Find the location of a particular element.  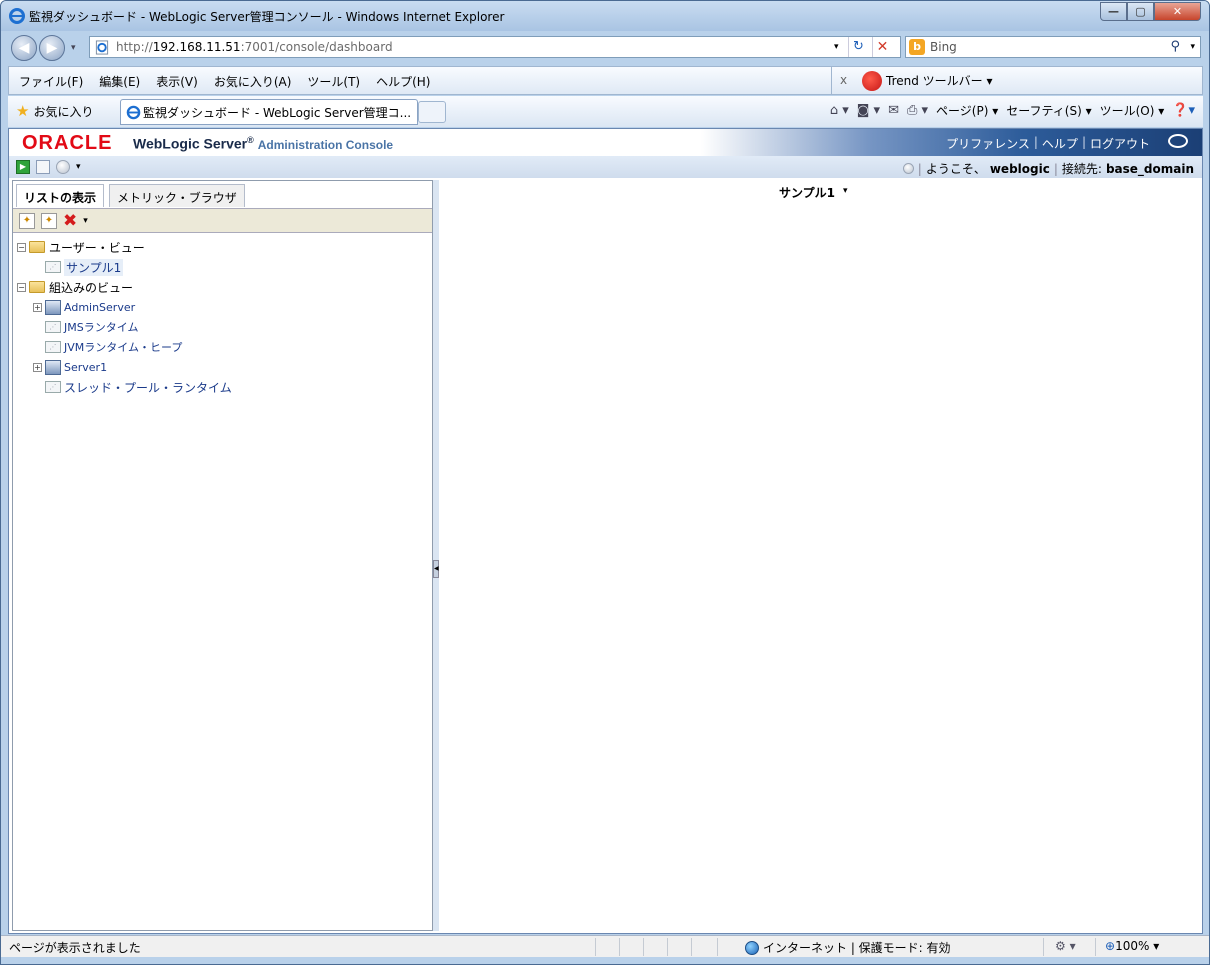

stop-icon: ✕ is located at coordinates (882, 47).